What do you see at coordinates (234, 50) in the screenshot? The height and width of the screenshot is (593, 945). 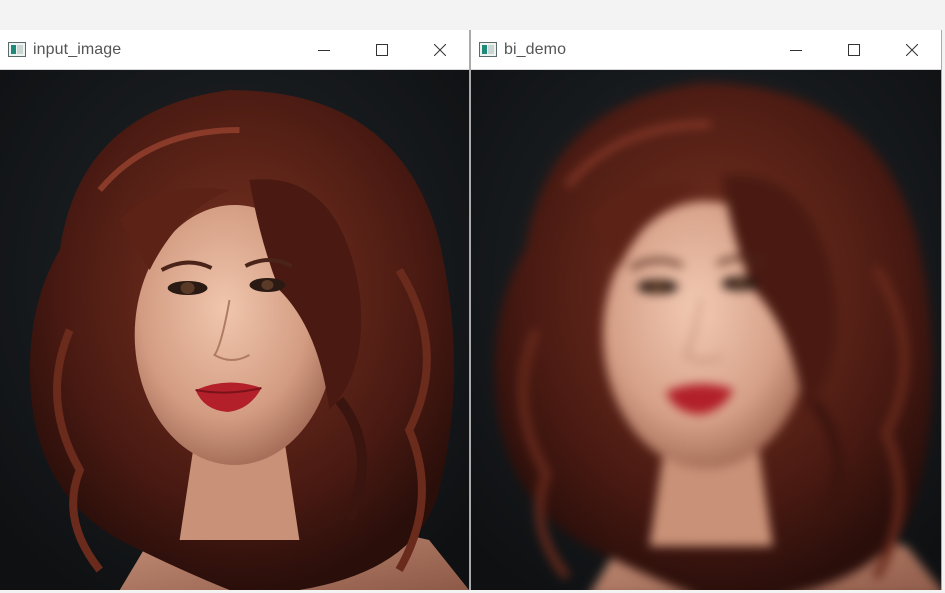 I see `titlebar: input_image` at bounding box center [234, 50].